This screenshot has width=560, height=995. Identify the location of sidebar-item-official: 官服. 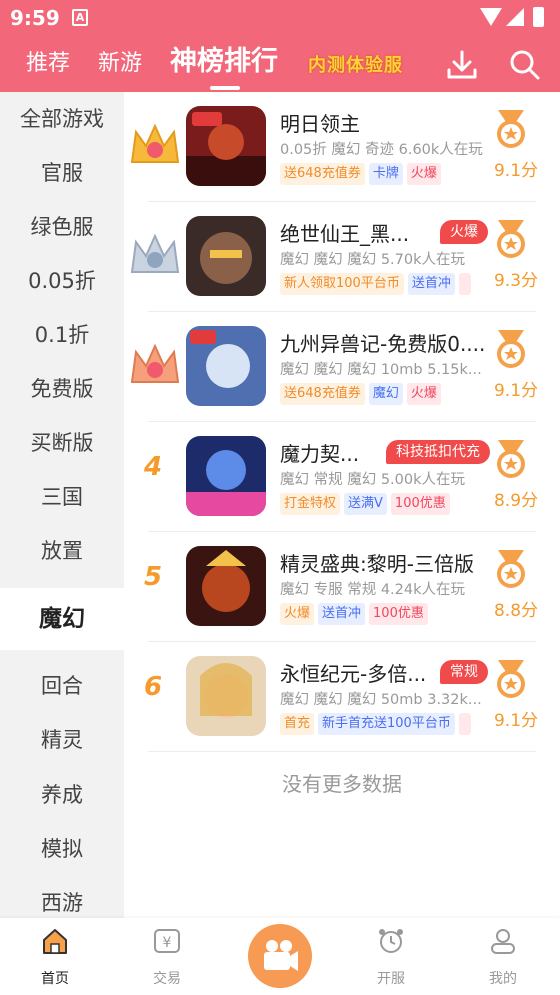
(62, 173).